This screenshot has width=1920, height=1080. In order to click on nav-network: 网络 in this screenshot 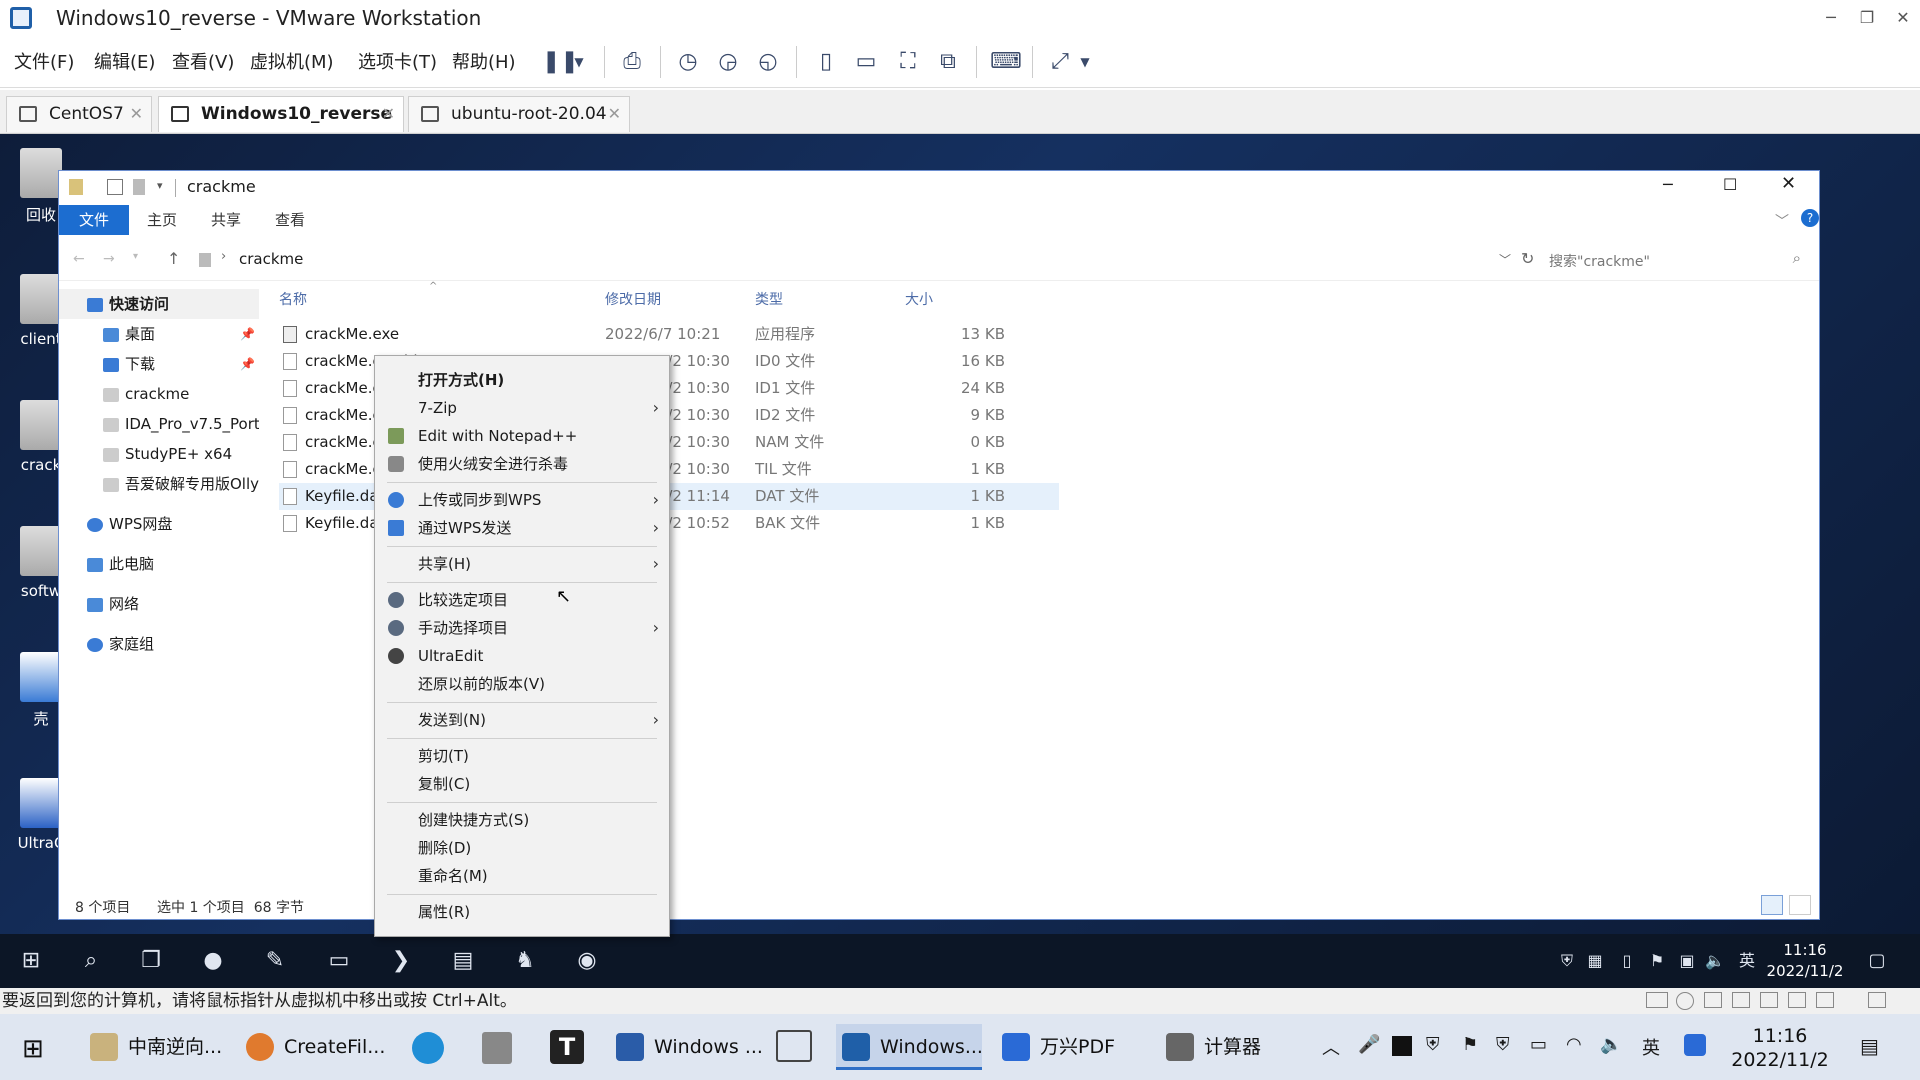, I will do `click(159, 604)`.